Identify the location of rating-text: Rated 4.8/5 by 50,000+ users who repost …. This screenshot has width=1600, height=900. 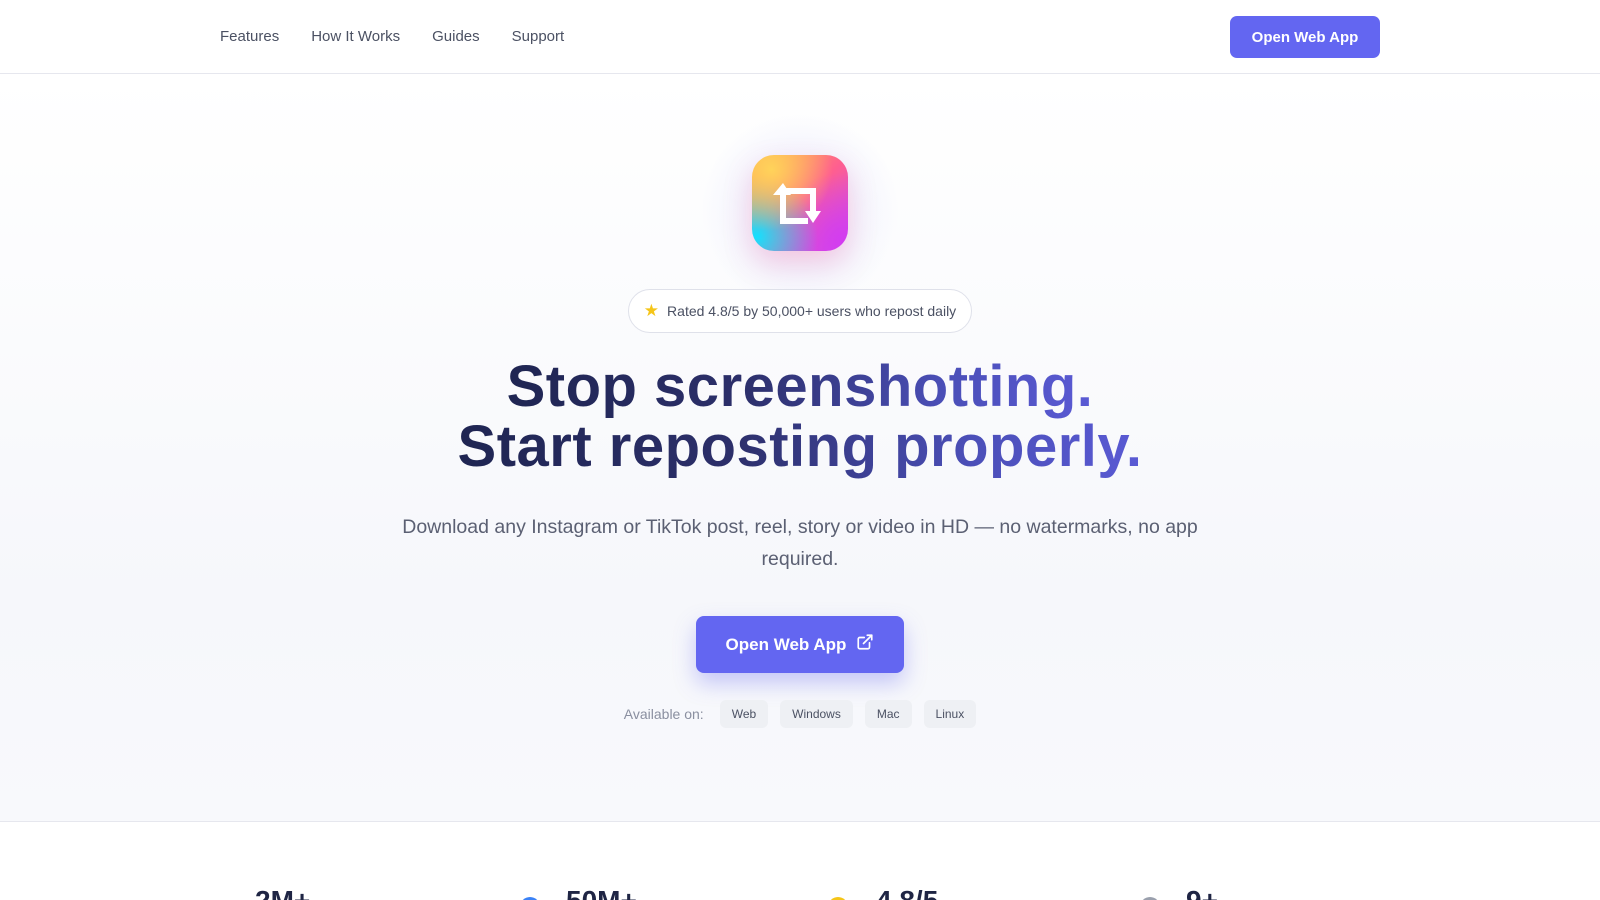
(812, 311).